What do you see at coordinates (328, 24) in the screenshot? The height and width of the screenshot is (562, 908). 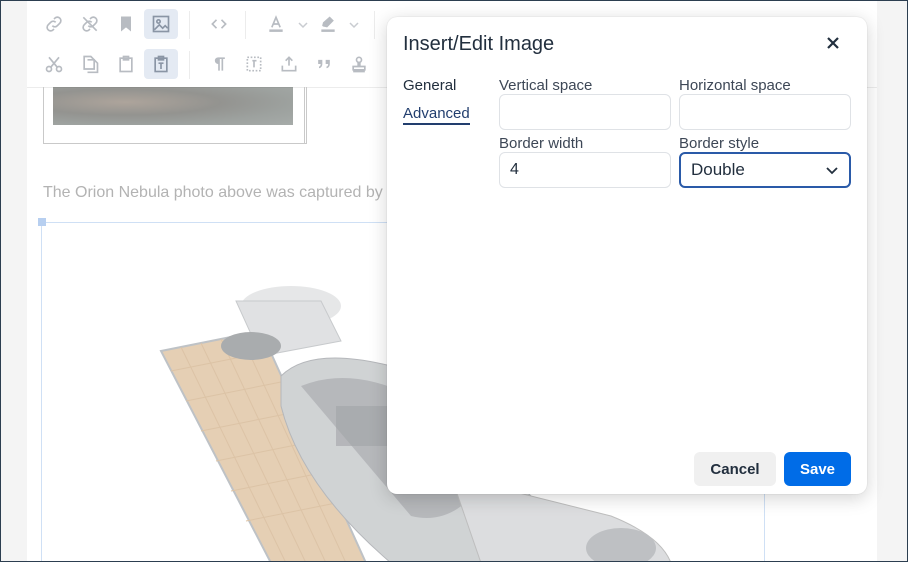 I see `highlight-color-icon` at bounding box center [328, 24].